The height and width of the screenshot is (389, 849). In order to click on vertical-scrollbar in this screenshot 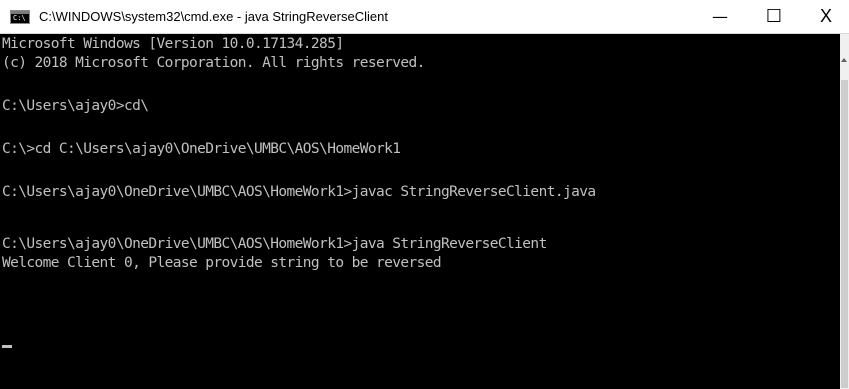, I will do `click(844, 211)`.